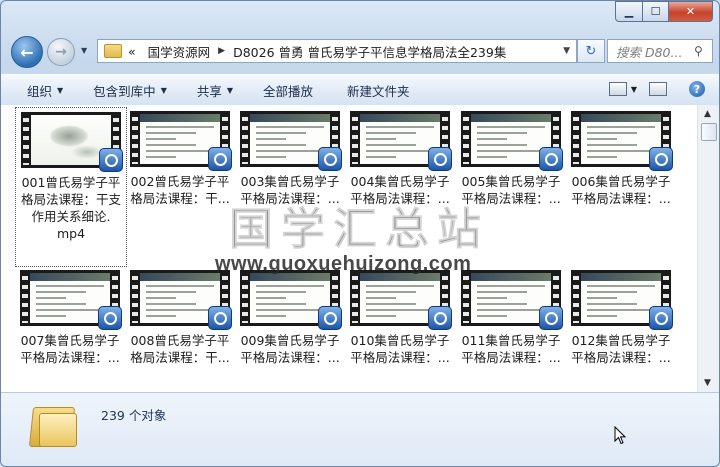  What do you see at coordinates (40, 91) in the screenshot?
I see `organize-label: 组织` at bounding box center [40, 91].